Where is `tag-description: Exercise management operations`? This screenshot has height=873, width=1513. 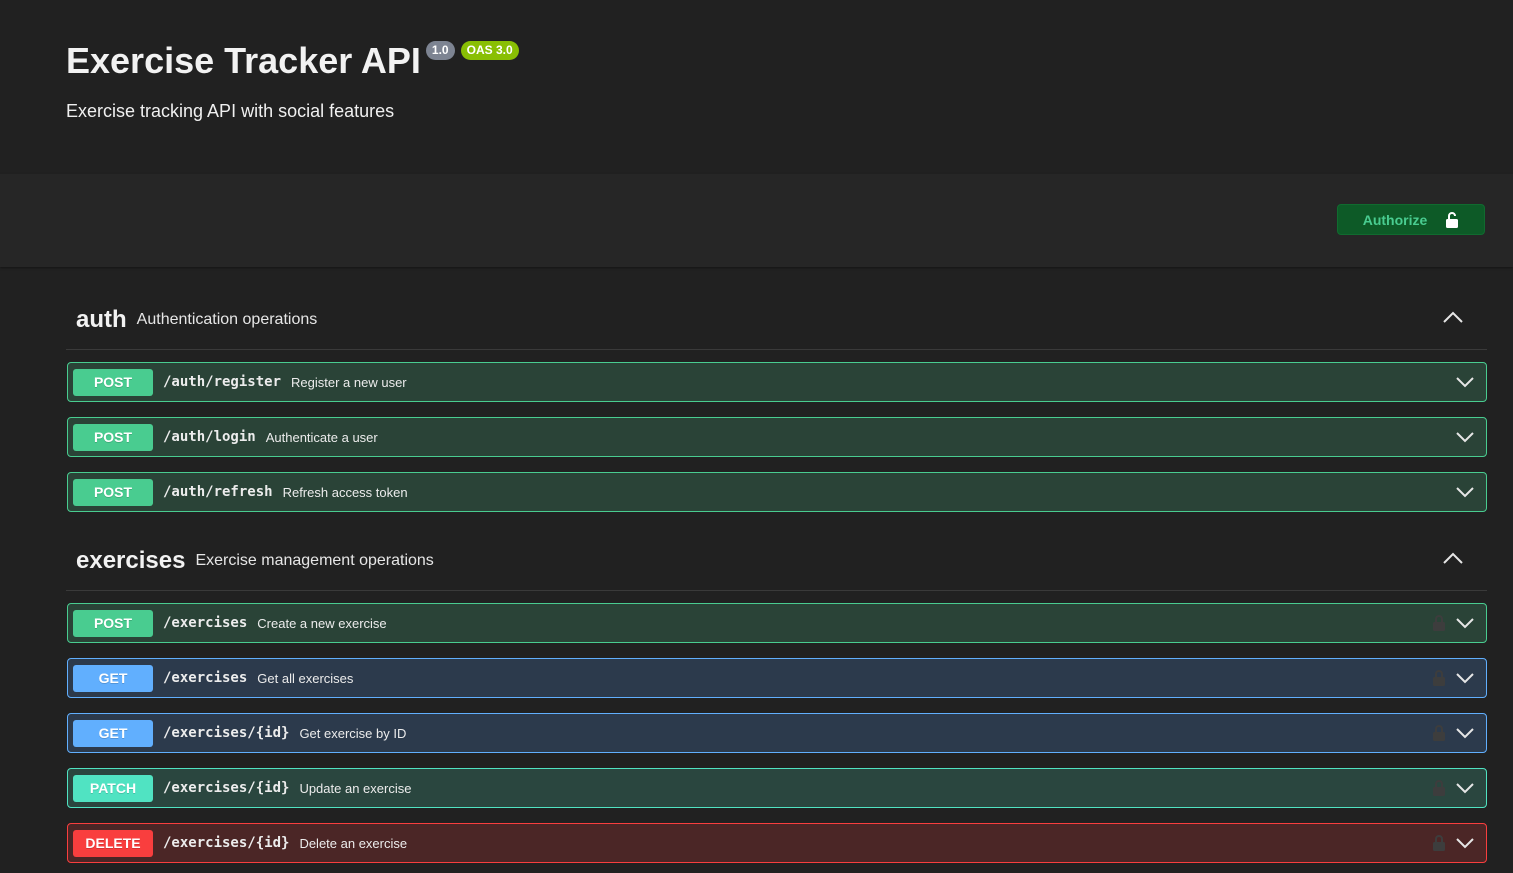
tag-description: Exercise management operations is located at coordinates (314, 560).